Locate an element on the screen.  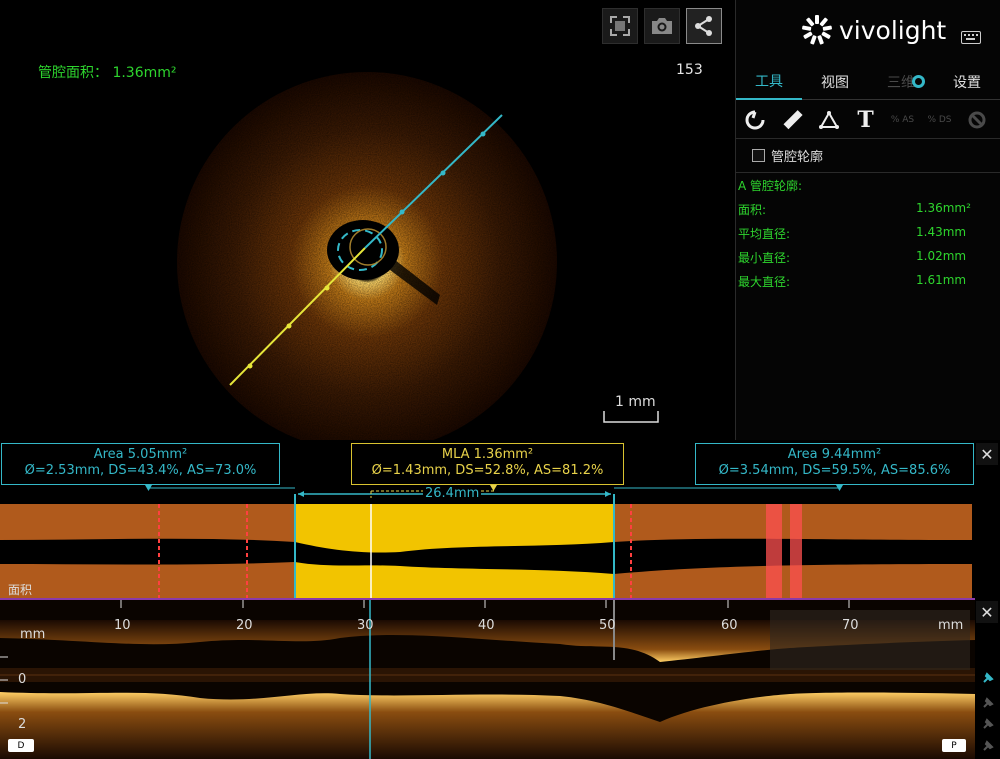
close-profile-button: ✕ is located at coordinates (987, 454).